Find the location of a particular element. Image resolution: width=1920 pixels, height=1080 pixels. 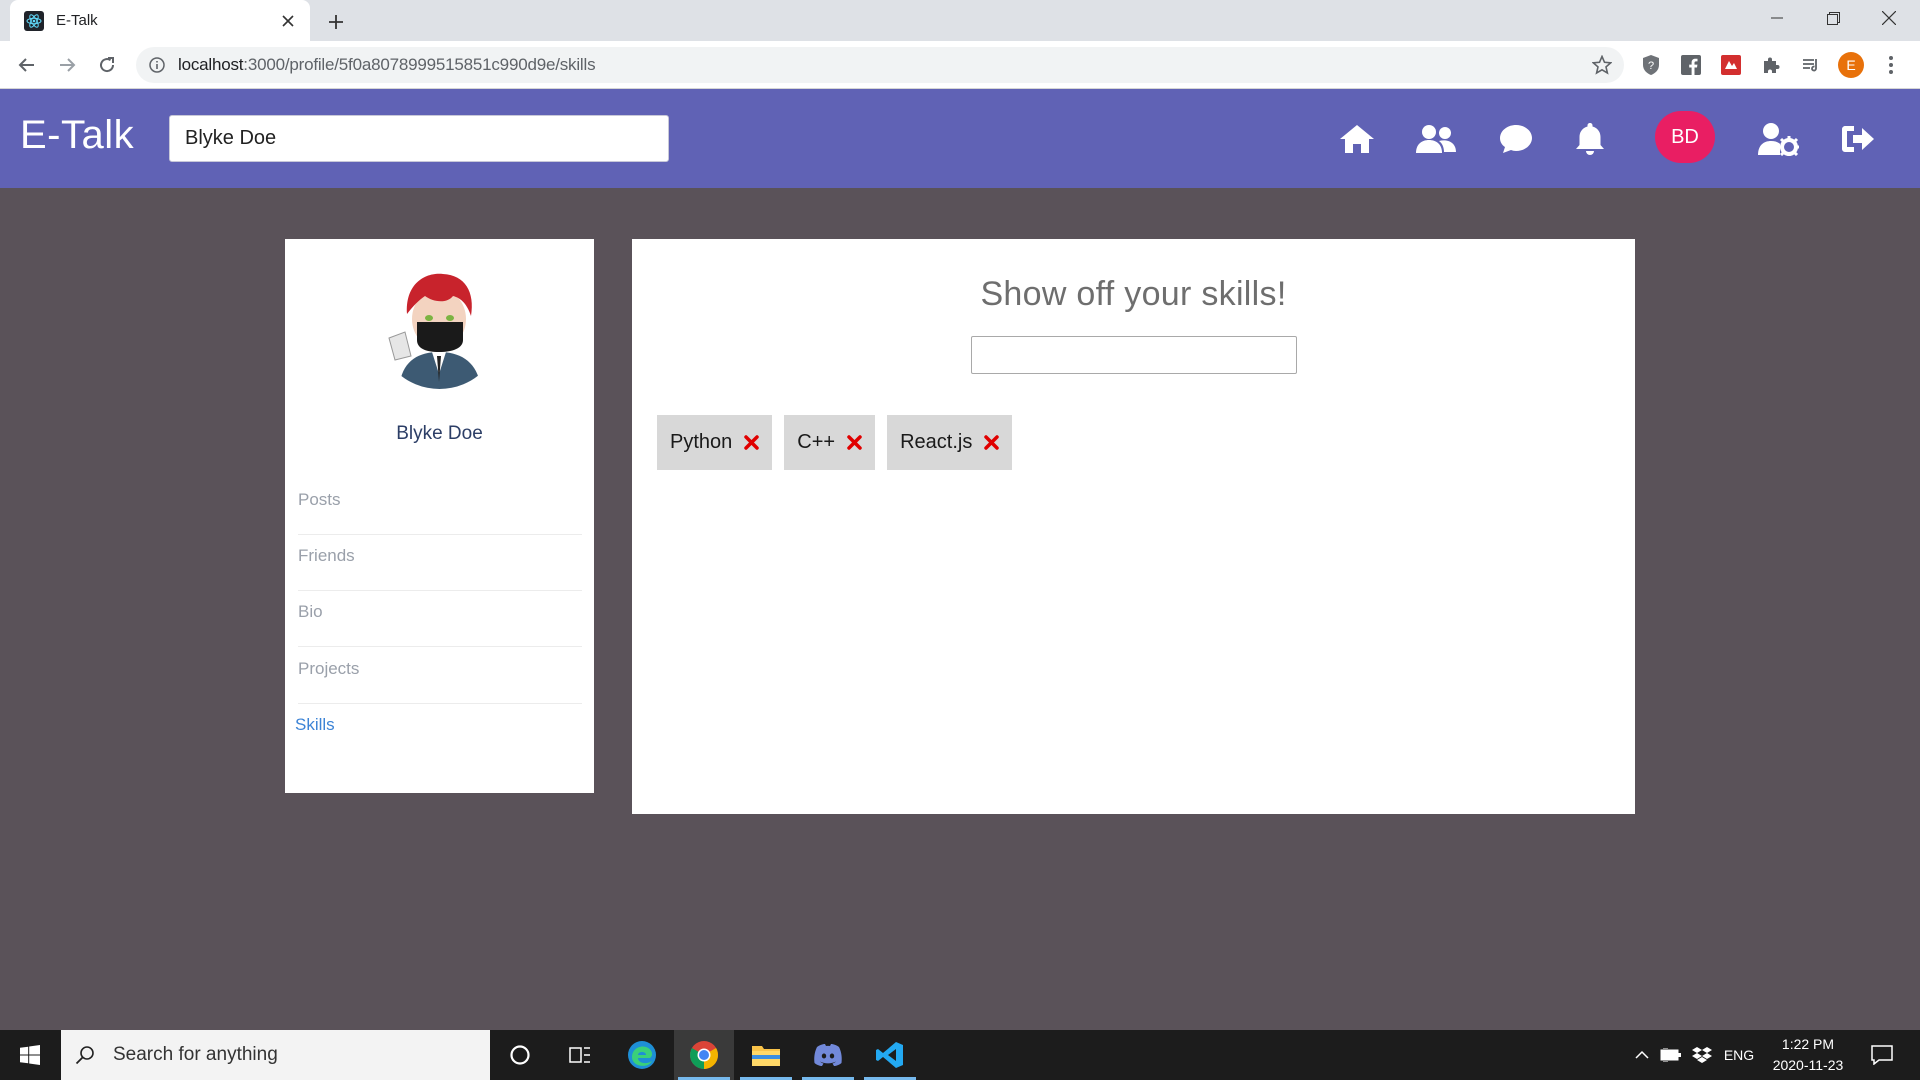

profile-name: Blyke Doe is located at coordinates (439, 433).